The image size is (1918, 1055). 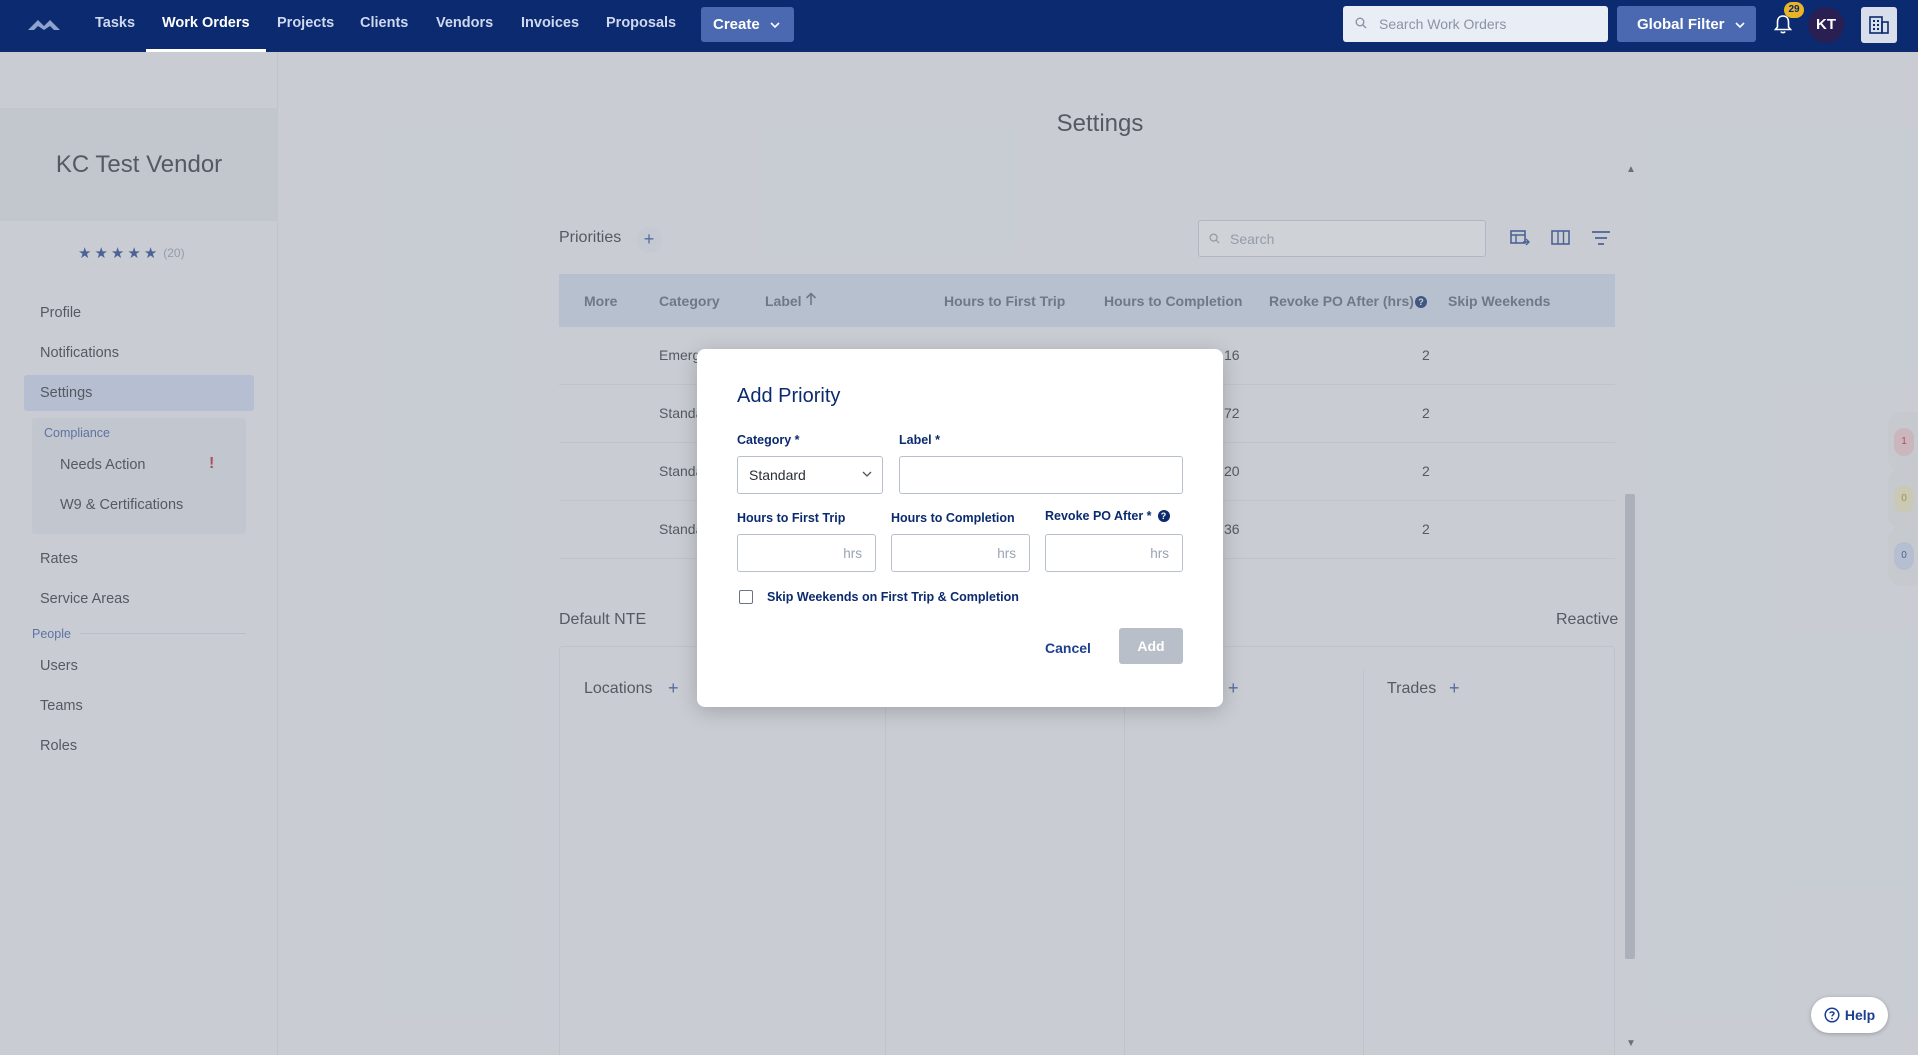 I want to click on company-switcher-button, so click(x=1879, y=25).